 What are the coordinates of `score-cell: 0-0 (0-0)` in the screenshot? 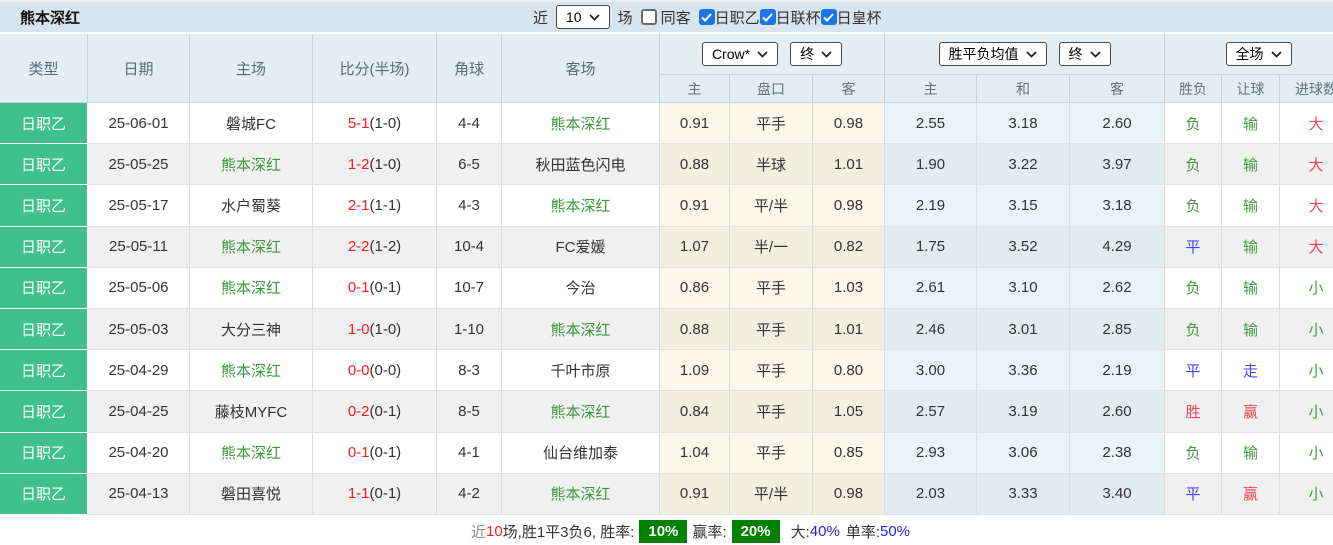 It's located at (375, 370).